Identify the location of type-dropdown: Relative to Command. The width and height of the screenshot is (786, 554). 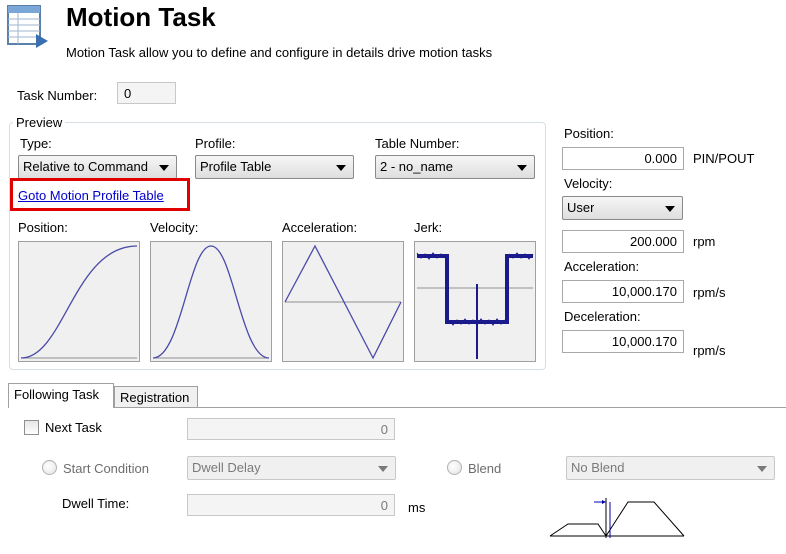
(97, 167).